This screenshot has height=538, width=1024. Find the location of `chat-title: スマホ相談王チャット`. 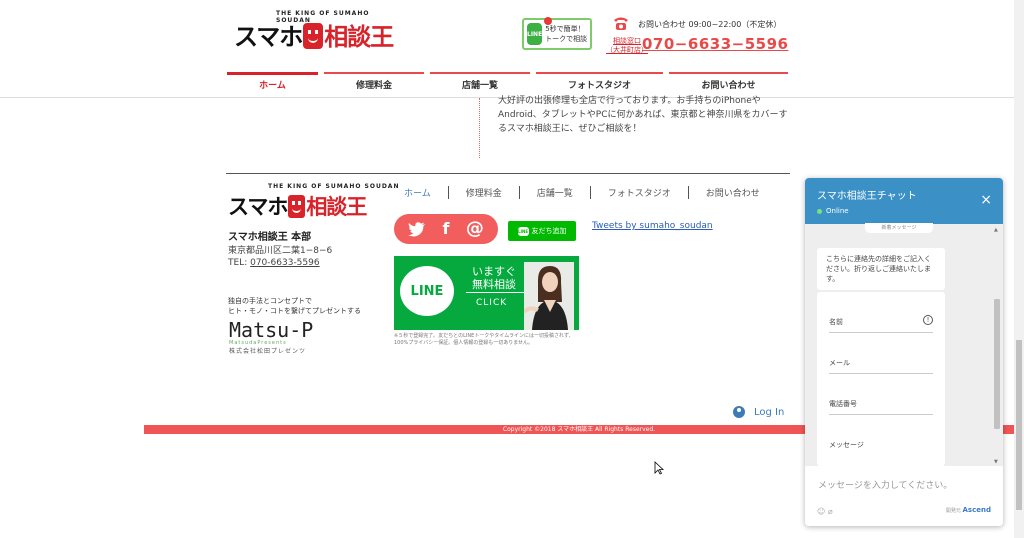

chat-title: スマホ相談王チャット is located at coordinates (867, 196).